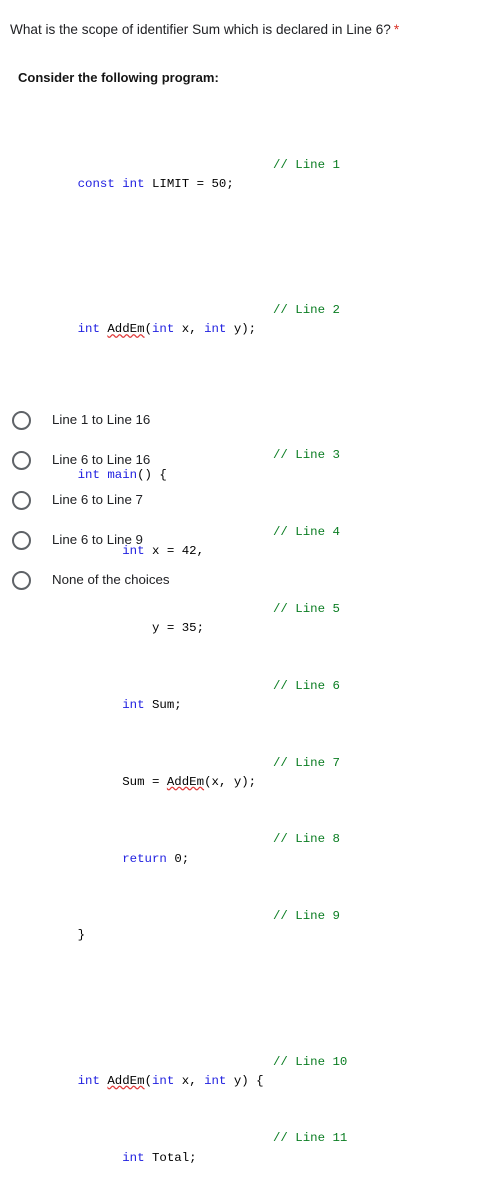 This screenshot has height=1192, width=504. What do you see at coordinates (252, 460) in the screenshot?
I see `option-row-1: Line 6 to Line 16` at bounding box center [252, 460].